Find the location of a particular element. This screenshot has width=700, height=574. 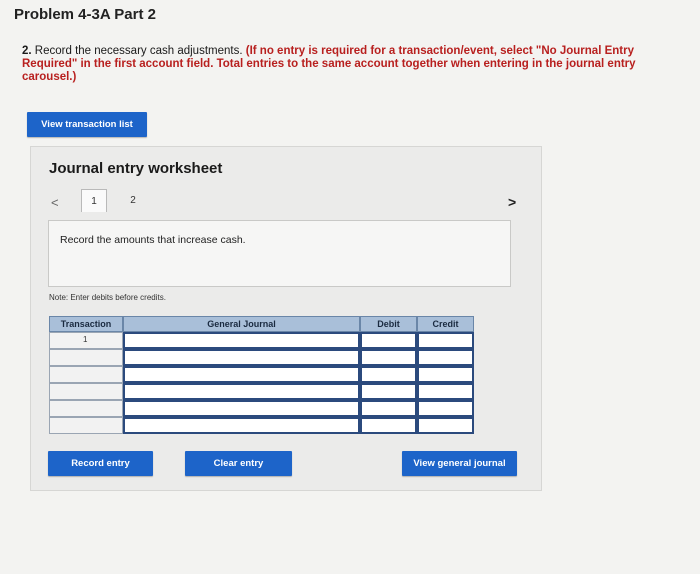

table-row: 1 is located at coordinates (261, 340).